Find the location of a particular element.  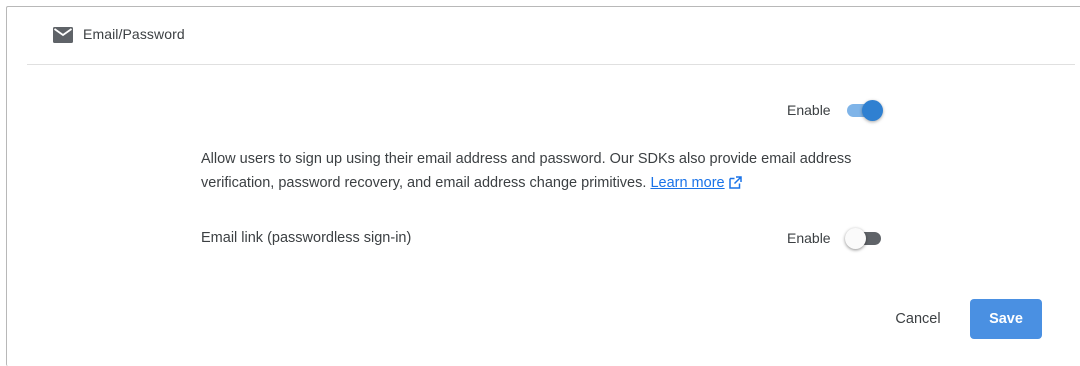

envelope-icon is located at coordinates (63, 35).